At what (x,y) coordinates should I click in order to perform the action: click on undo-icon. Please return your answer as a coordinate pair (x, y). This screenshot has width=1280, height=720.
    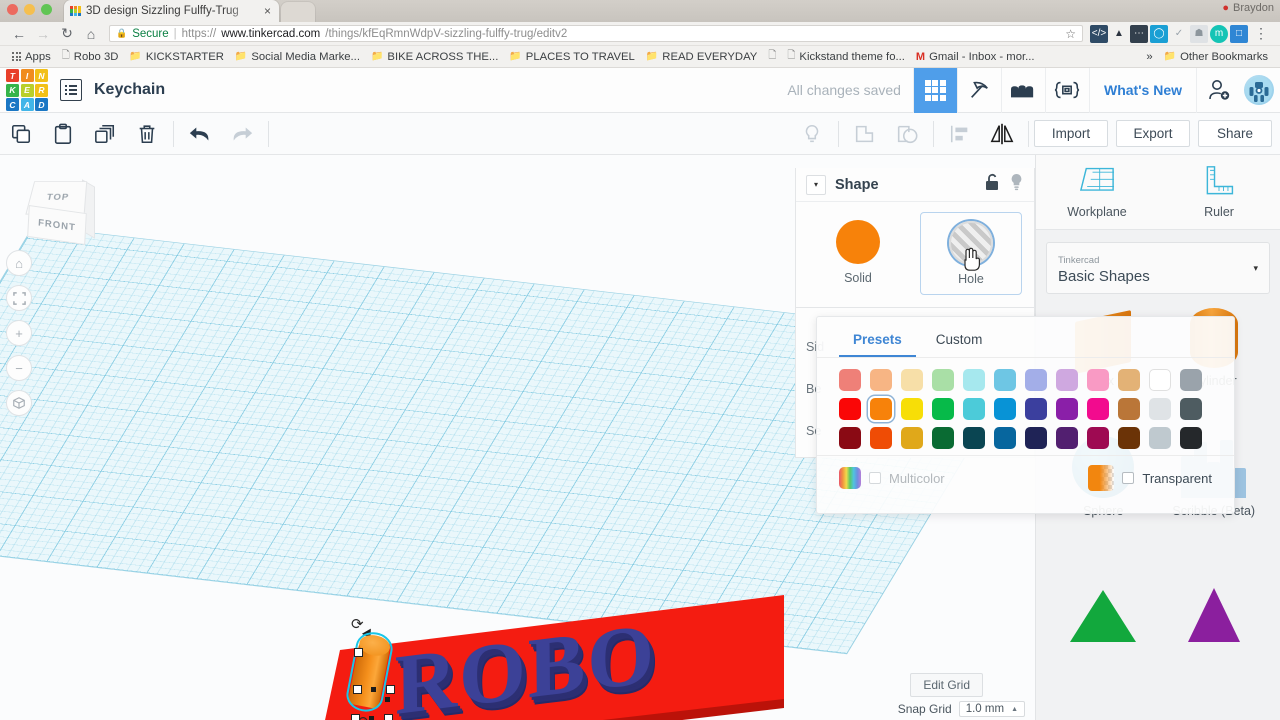
    Looking at the image, I should click on (200, 134).